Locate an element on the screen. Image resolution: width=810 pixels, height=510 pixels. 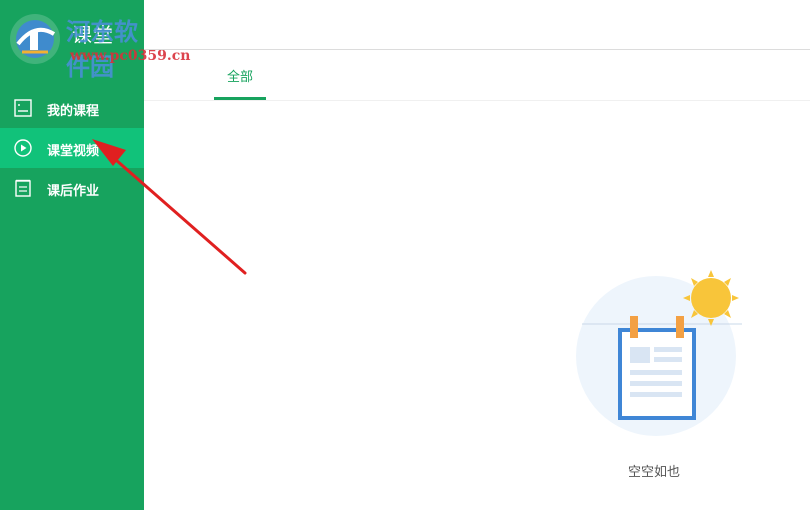
brand-header: 课堂 河东软件园 www.pc0359.cn is located at coordinates (95, 40).